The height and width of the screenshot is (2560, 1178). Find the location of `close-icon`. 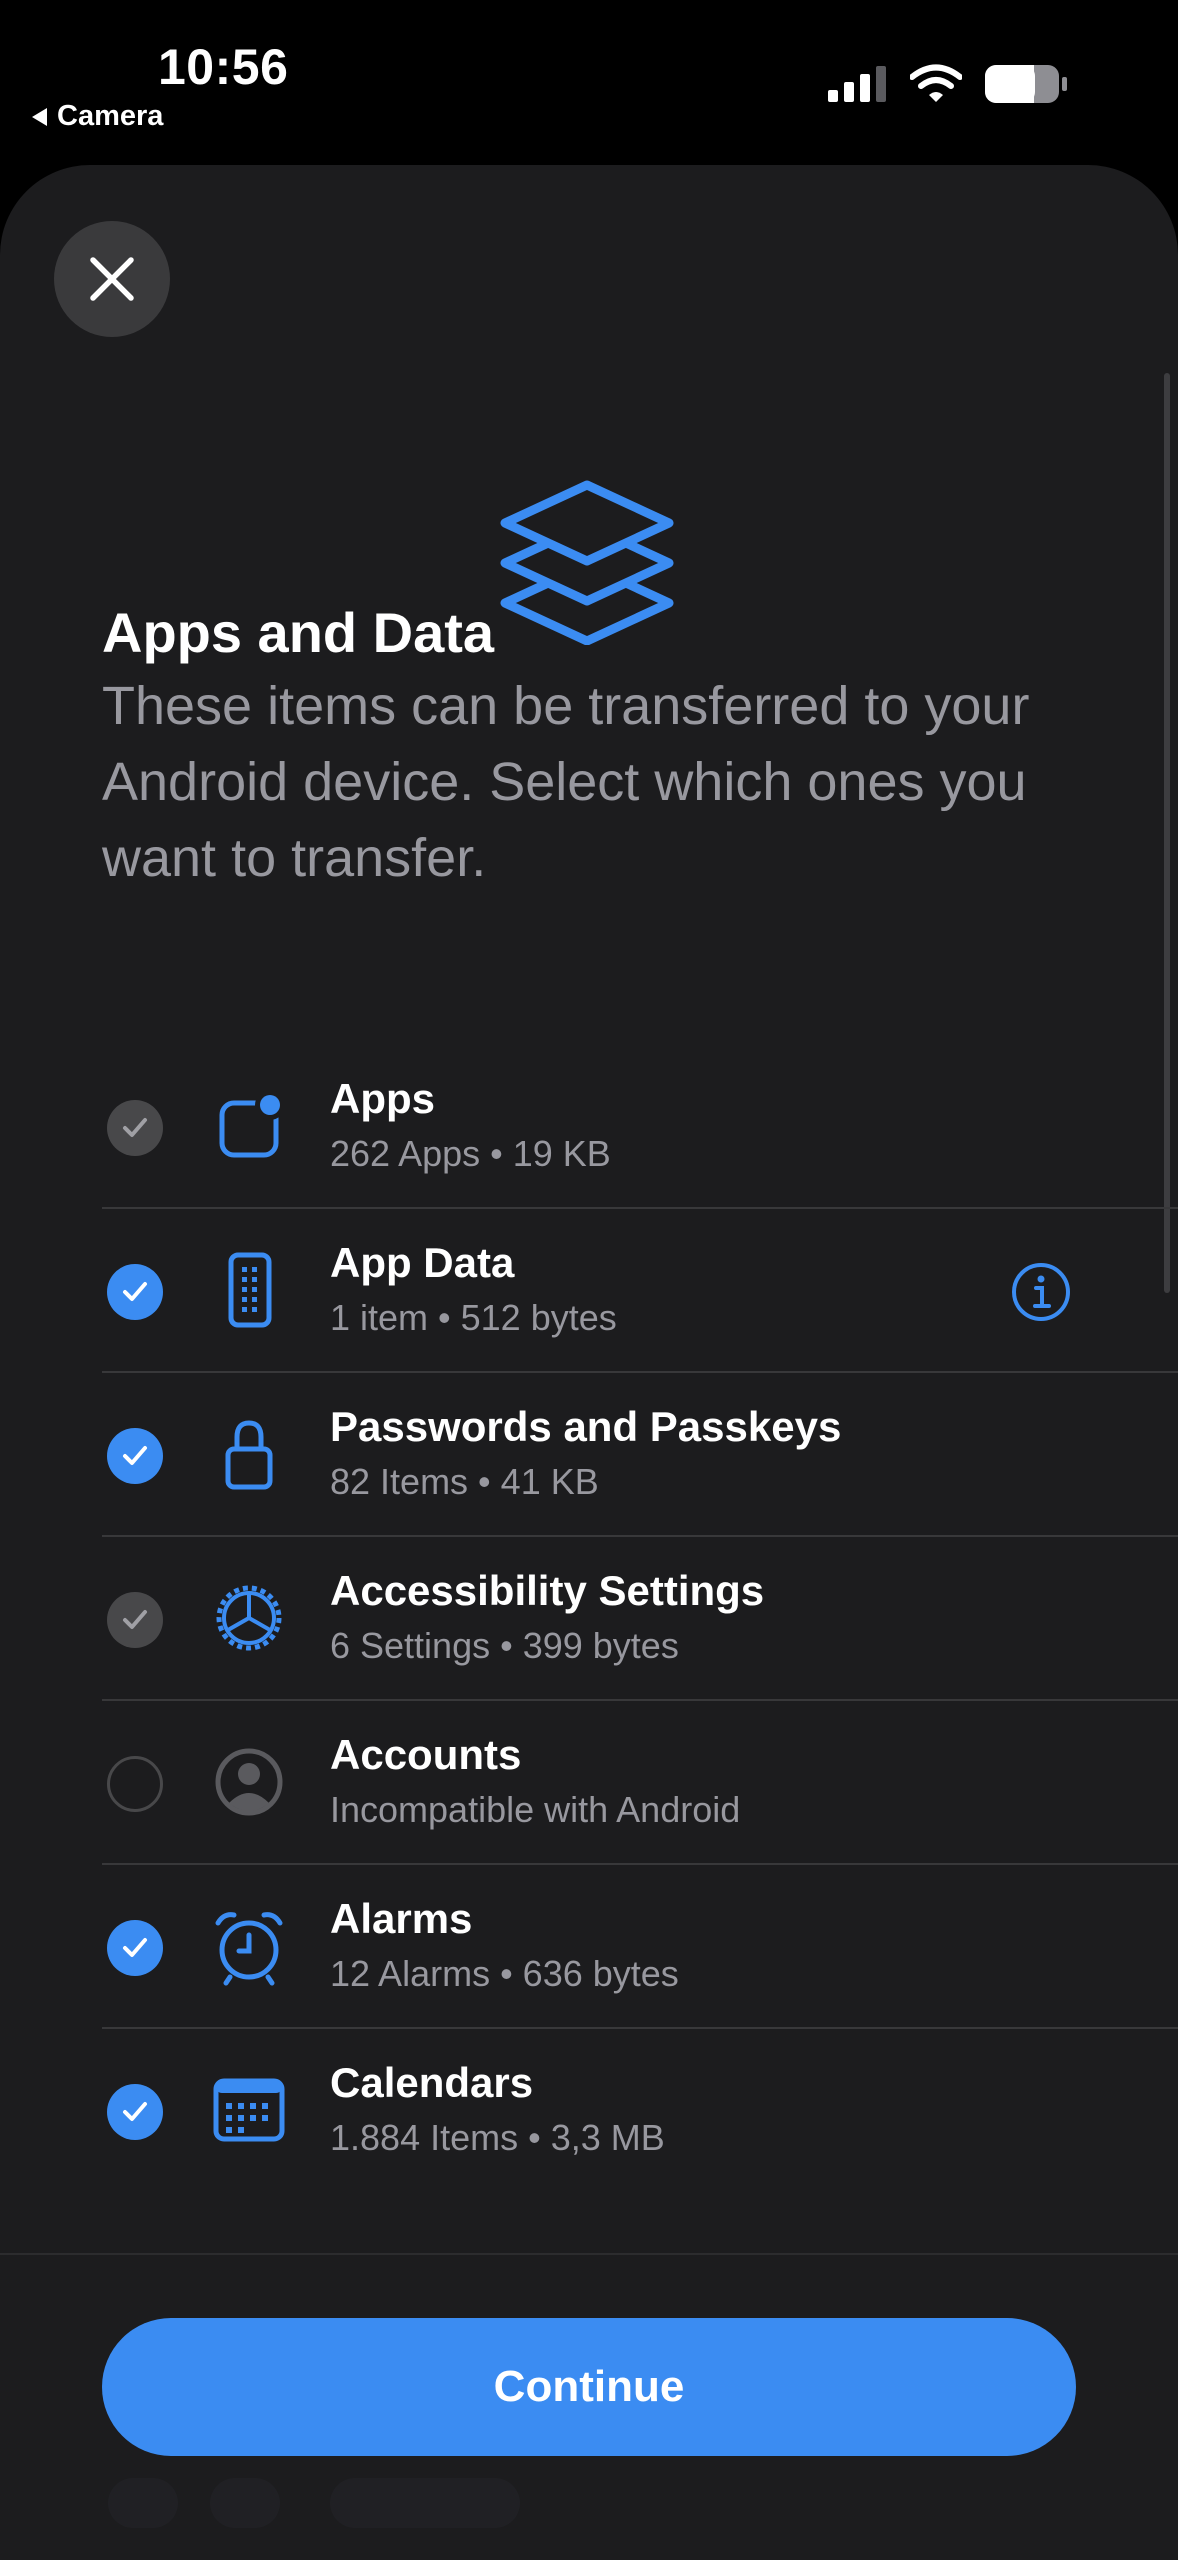

close-icon is located at coordinates (112, 279).